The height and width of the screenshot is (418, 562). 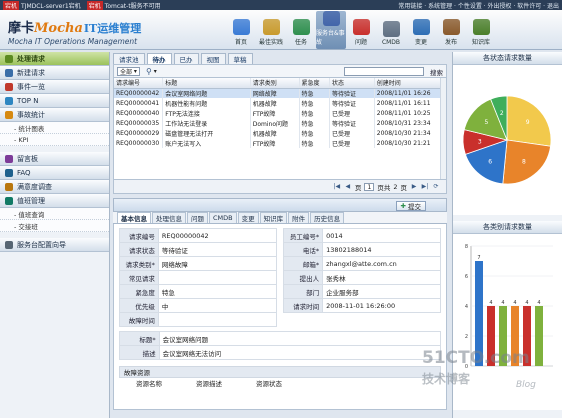 I want to click on bar, so click(x=491, y=336).